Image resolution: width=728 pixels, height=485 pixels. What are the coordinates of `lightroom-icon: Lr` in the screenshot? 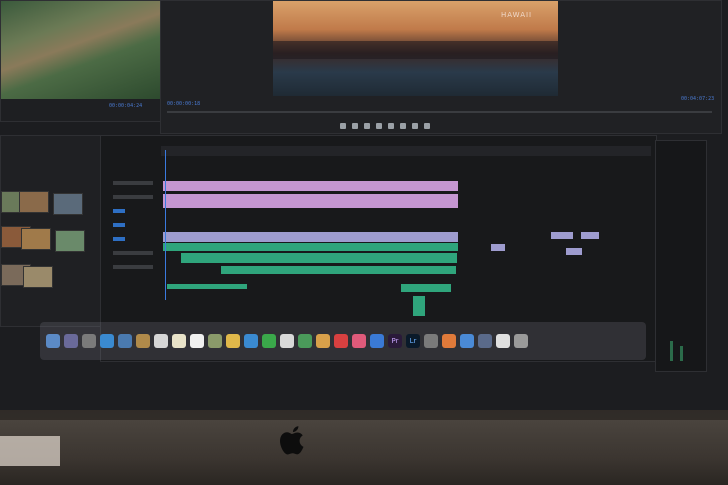 It's located at (413, 341).